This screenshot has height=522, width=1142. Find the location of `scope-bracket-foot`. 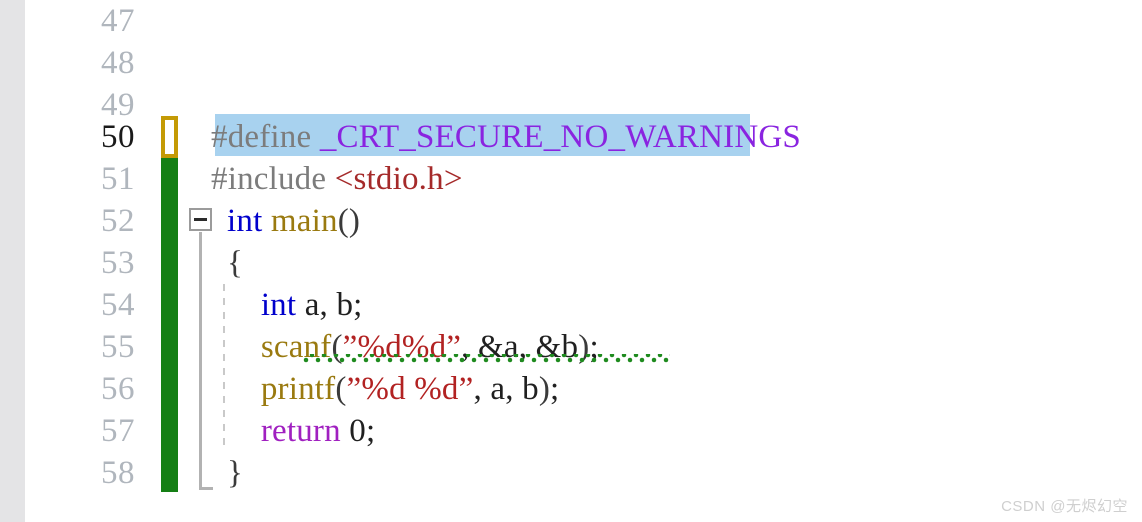

scope-bracket-foot is located at coordinates (206, 488).